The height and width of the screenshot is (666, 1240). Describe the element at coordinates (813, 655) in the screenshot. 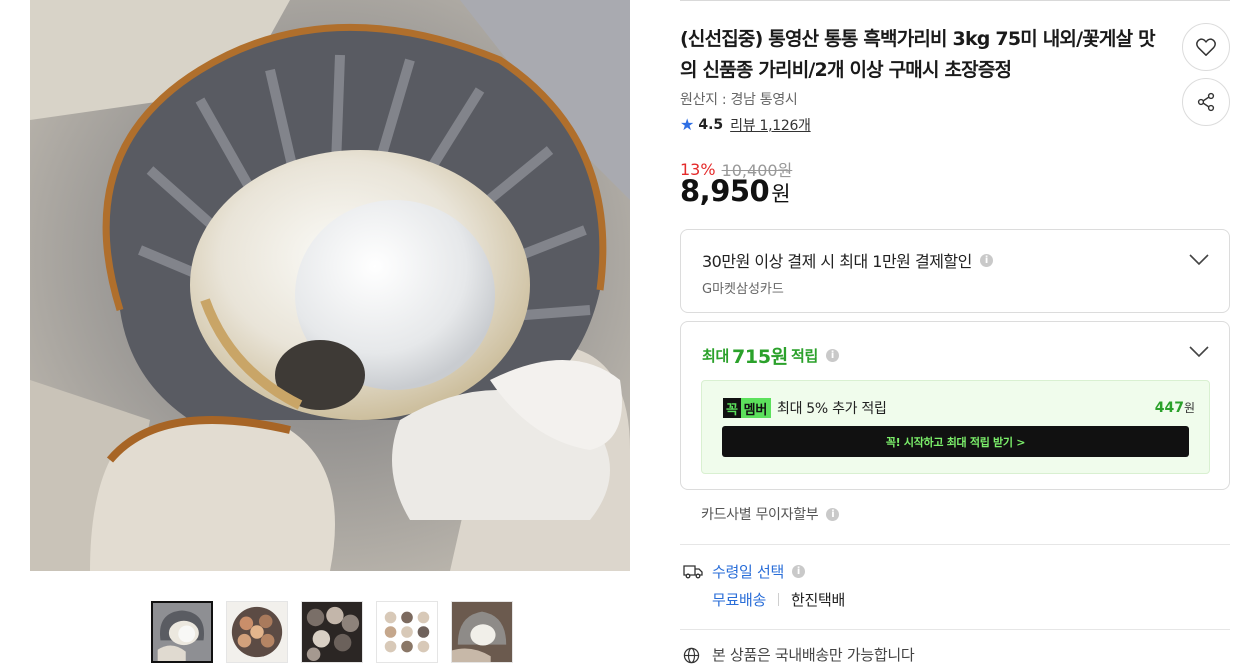

I see `domestic-shipping-notice: 본 상품은 국내배송만 가능합니다` at that location.